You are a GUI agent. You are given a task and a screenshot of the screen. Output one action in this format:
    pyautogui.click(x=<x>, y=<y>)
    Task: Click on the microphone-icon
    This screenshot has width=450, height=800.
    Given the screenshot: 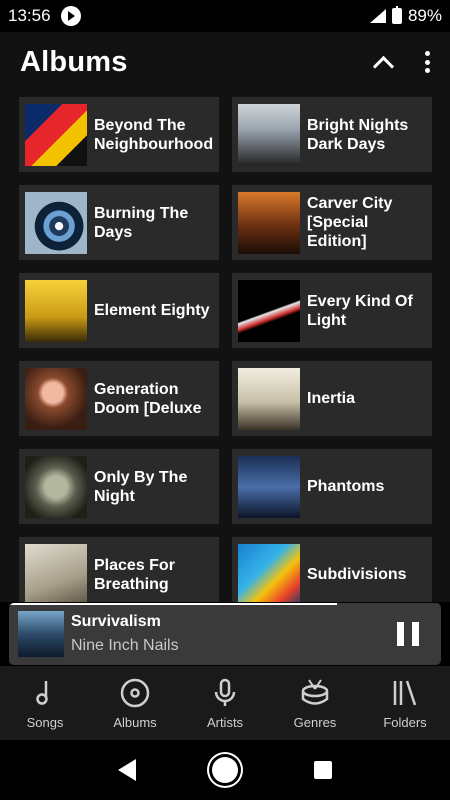 What is the action you would take?
    pyautogui.click(x=225, y=692)
    